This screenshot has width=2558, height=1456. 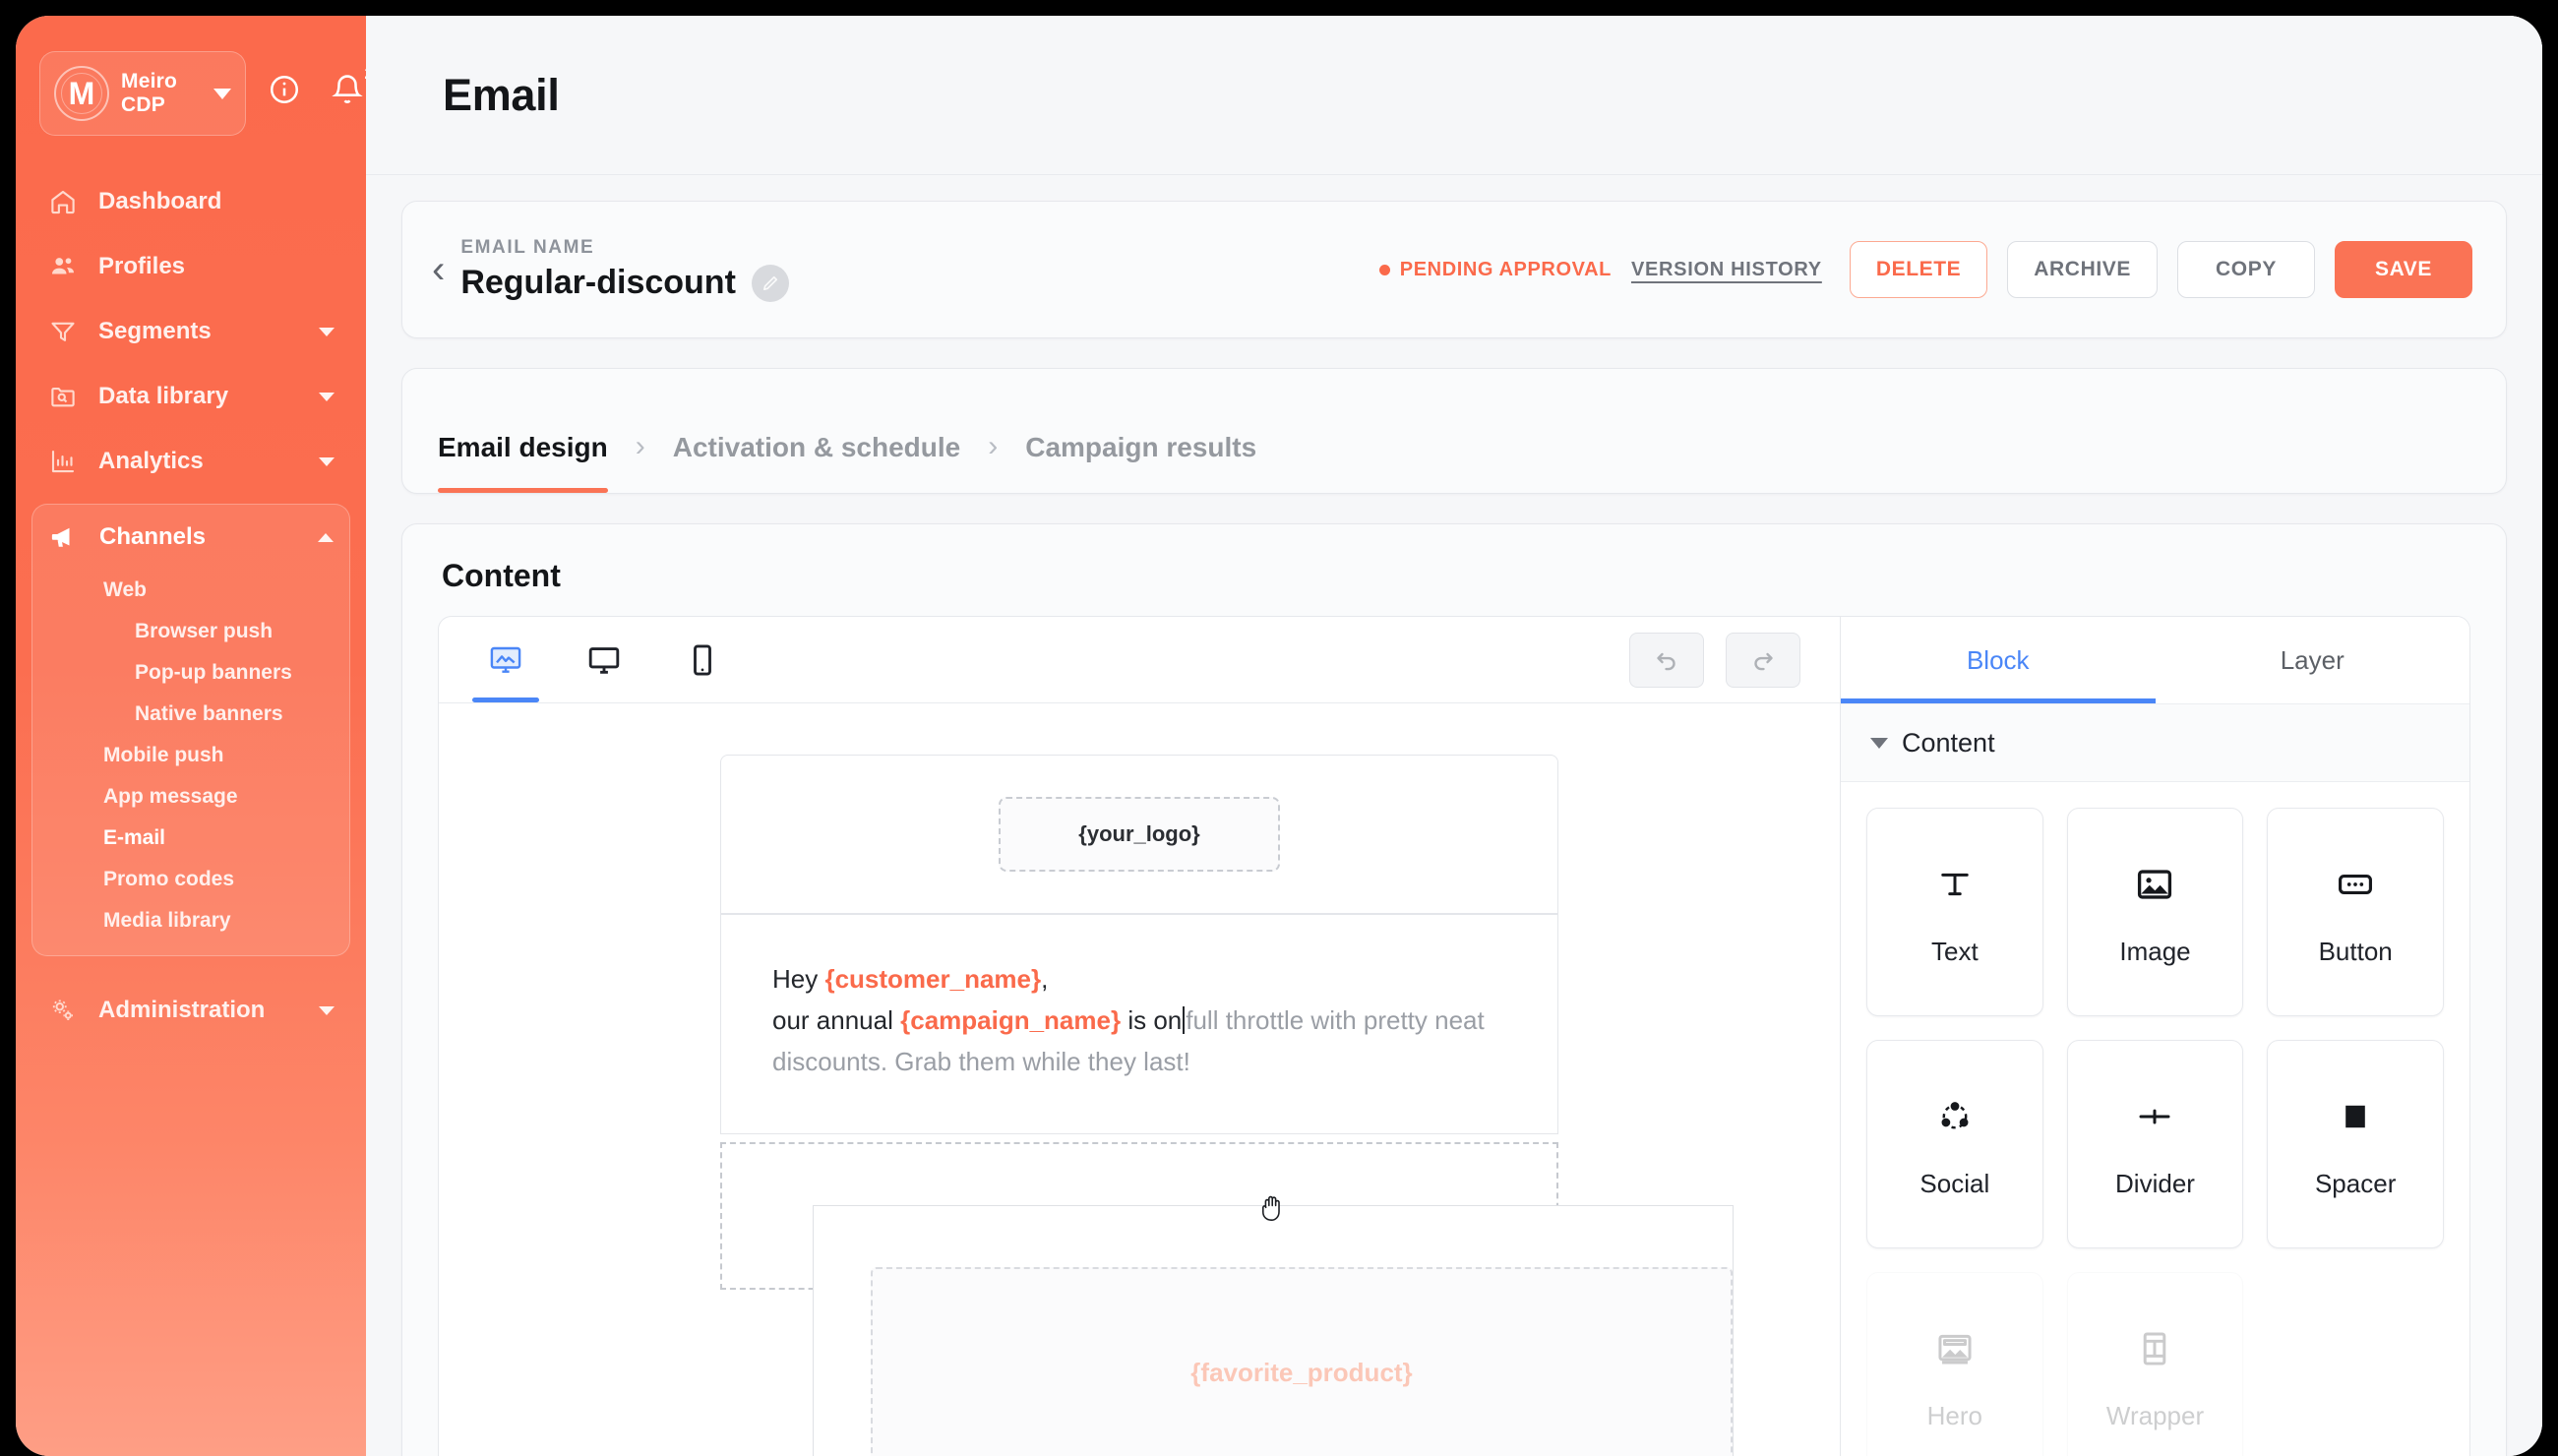 I want to click on tab-campaign-results: Campaign results, so click(x=1140, y=462).